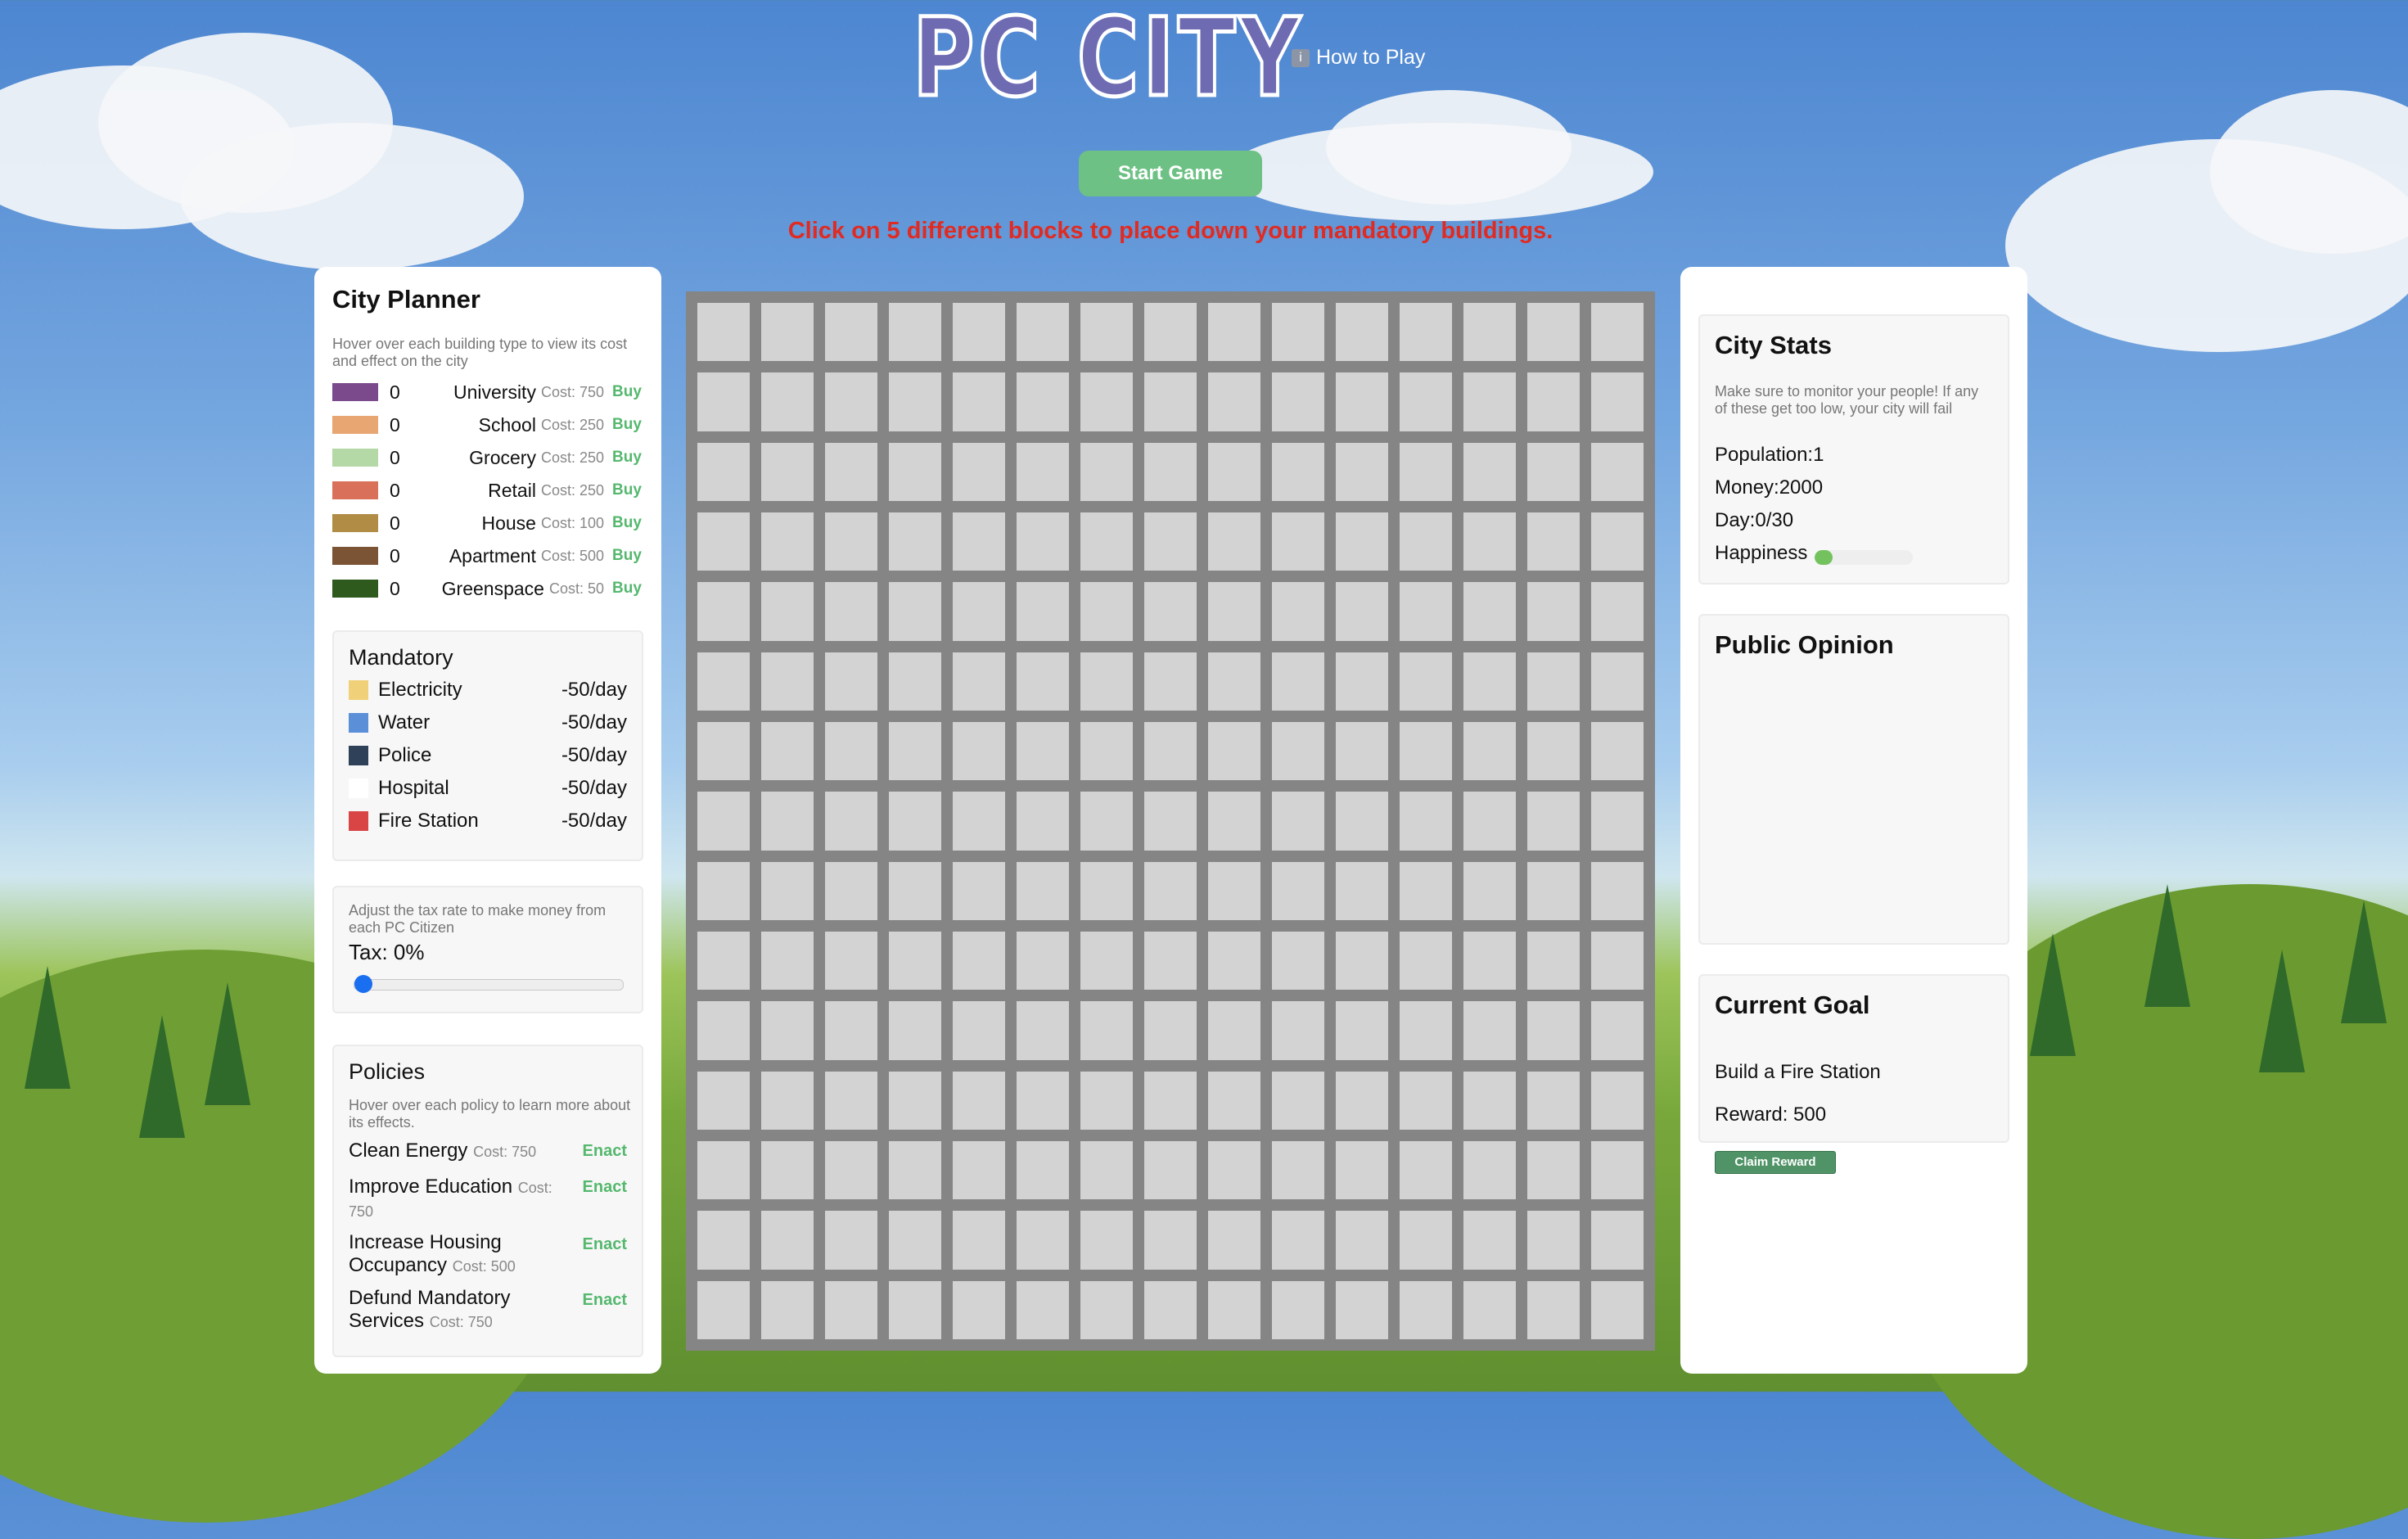  Describe the element at coordinates (363, 984) in the screenshot. I see `tax-slider-knob` at that location.